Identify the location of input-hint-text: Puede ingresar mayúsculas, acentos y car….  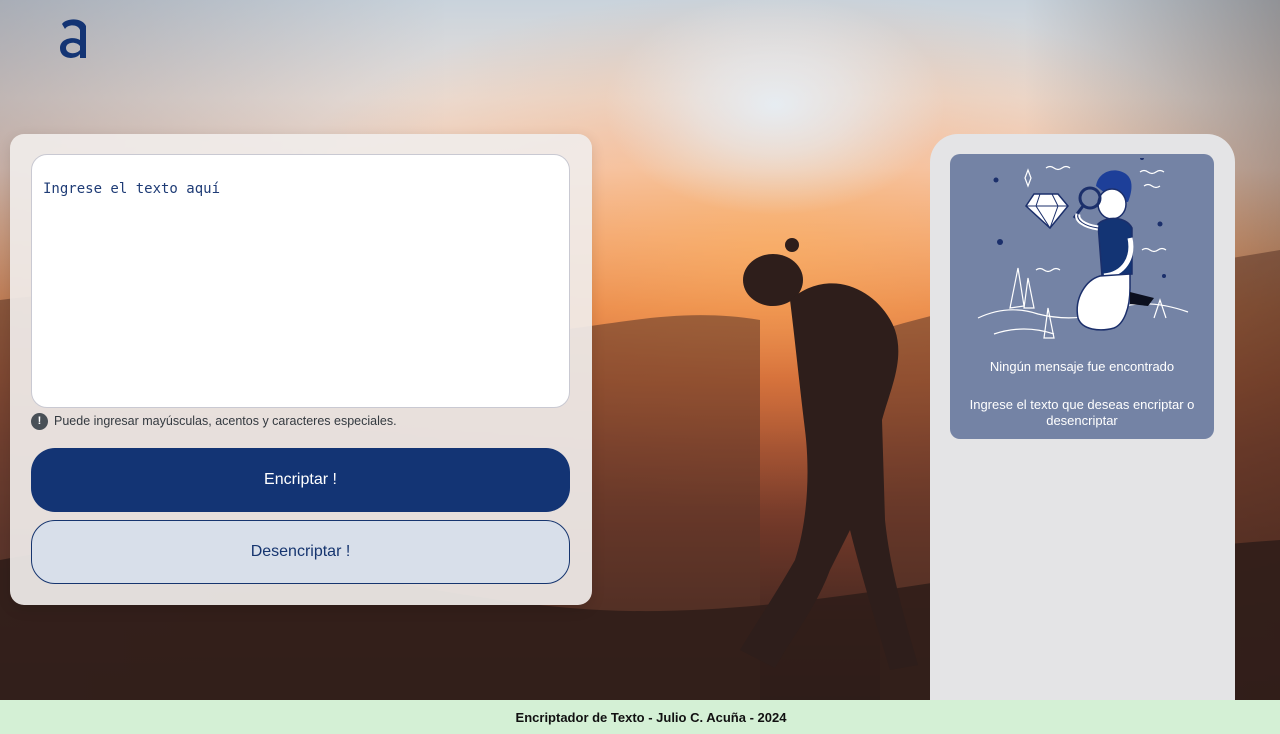
(225, 421).